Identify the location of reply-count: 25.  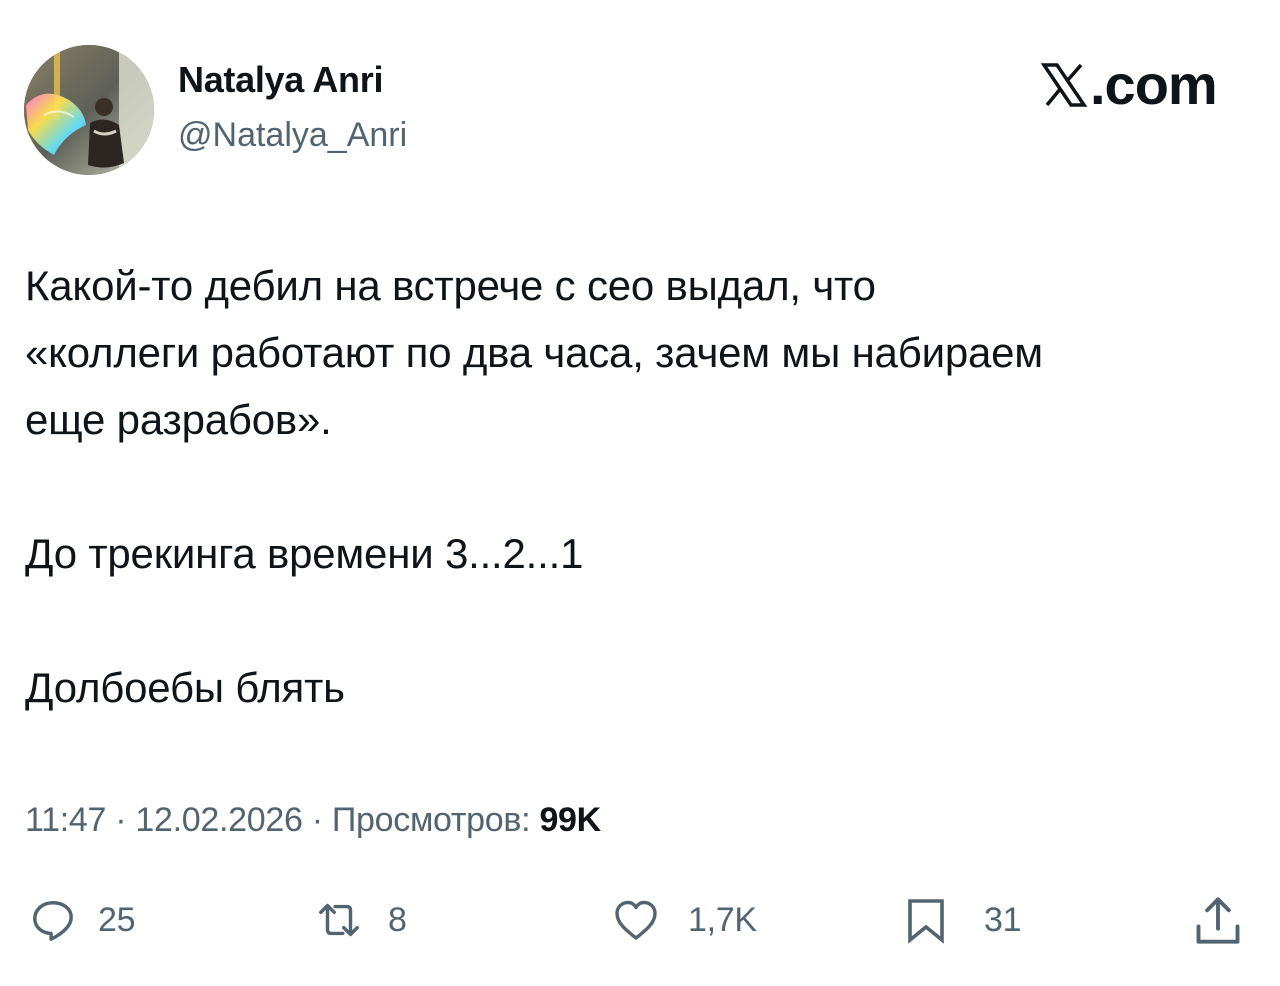
(117, 919).